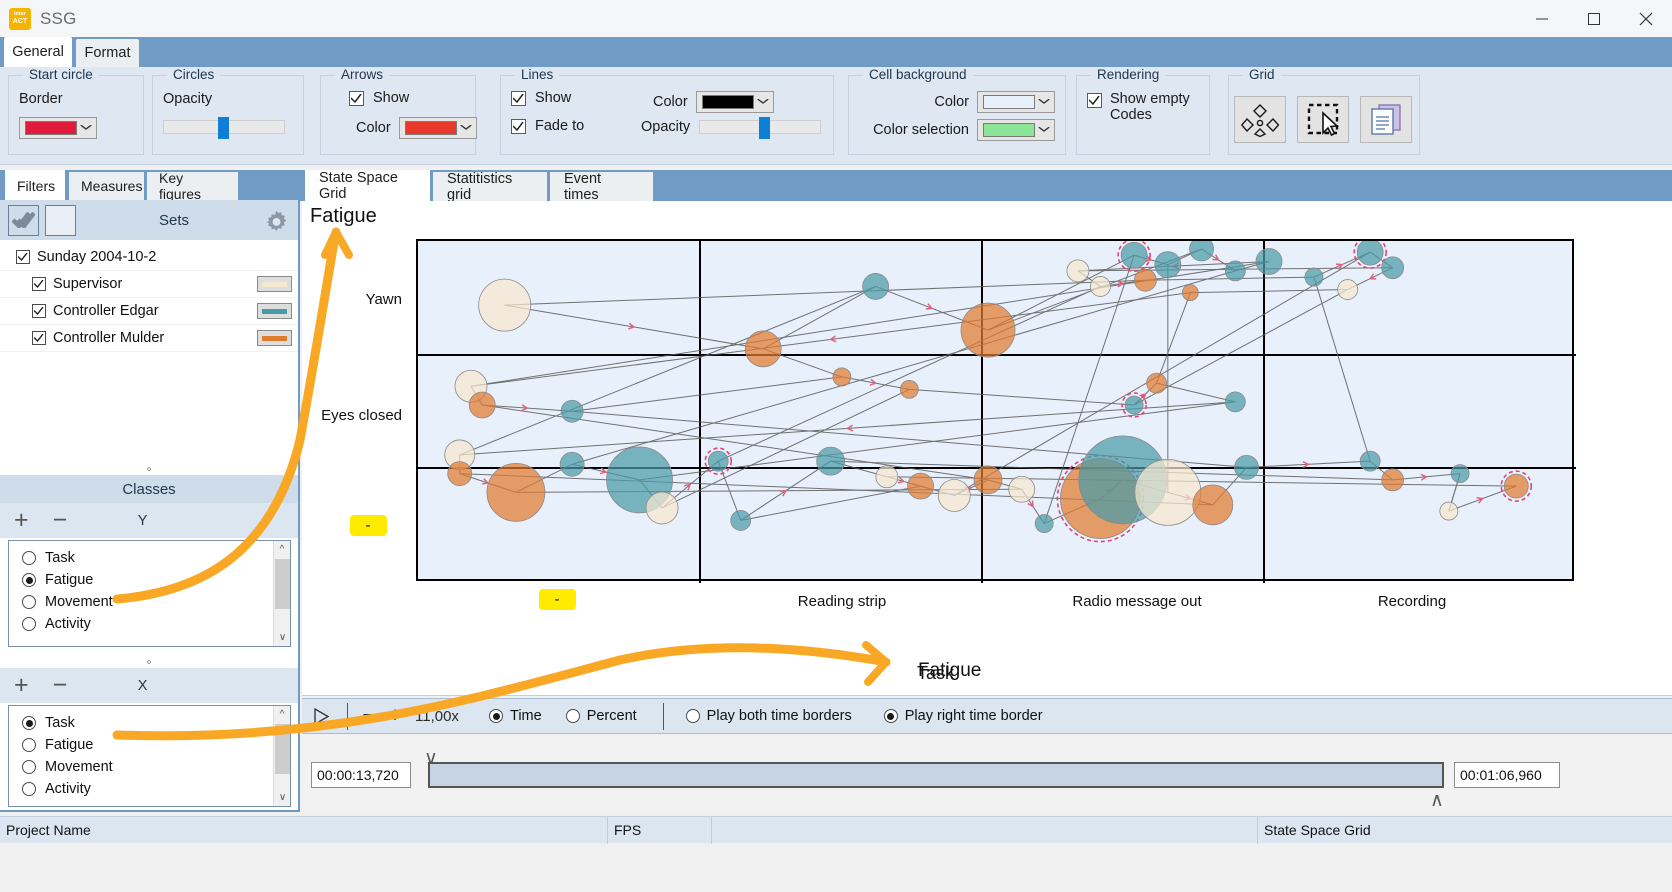 The height and width of the screenshot is (892, 1672). Describe the element at coordinates (38, 52) in the screenshot. I see `ribbon-tab-general: General` at that location.